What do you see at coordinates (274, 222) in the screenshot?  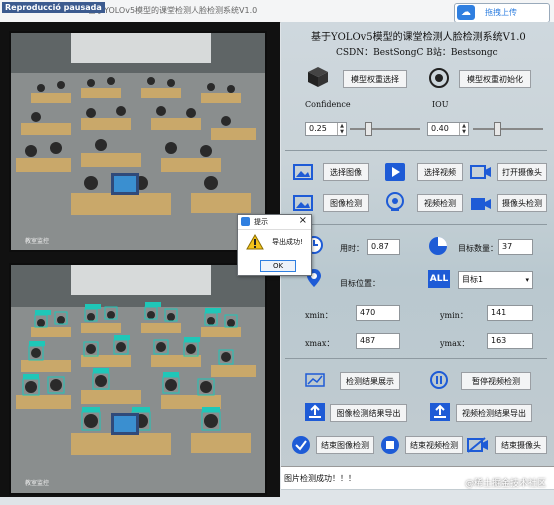 I see `dialog-header: 提示 ×` at bounding box center [274, 222].